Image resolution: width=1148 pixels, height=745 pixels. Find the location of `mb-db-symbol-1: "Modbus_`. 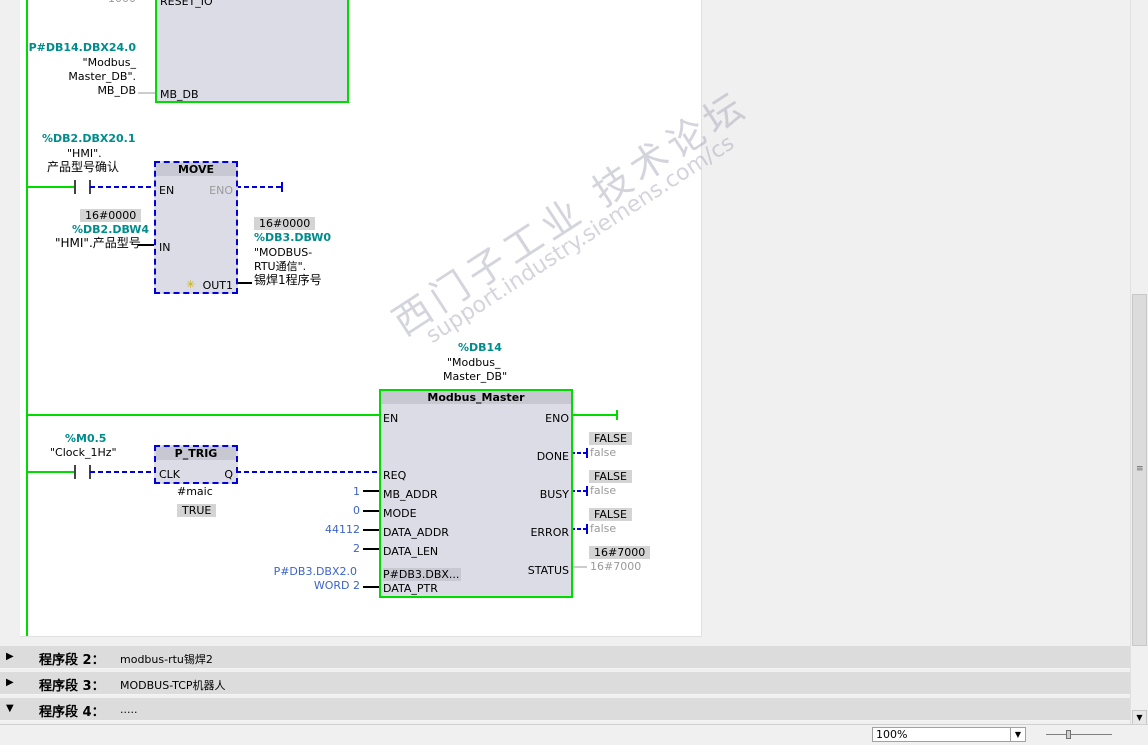

mb-db-symbol-1: "Modbus_ is located at coordinates (78, 62).